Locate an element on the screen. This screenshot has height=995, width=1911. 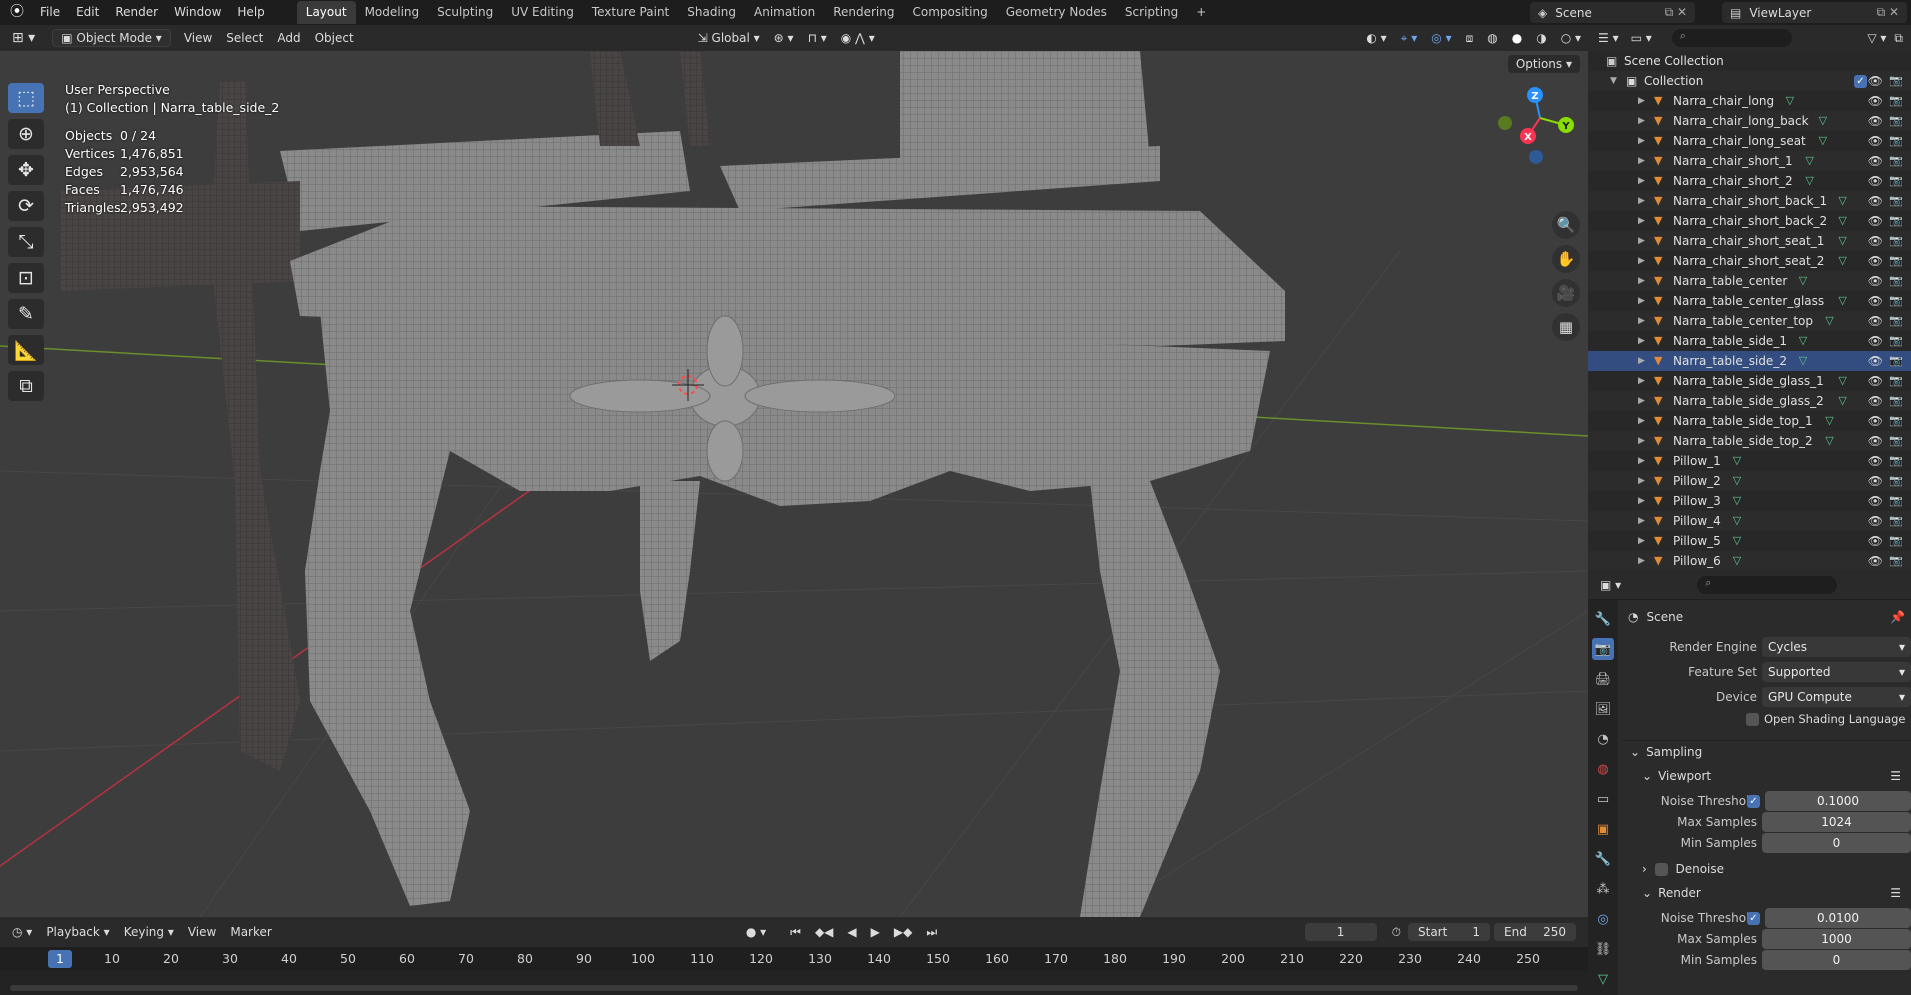
render-tab-icon: 📷 is located at coordinates (1603, 649).